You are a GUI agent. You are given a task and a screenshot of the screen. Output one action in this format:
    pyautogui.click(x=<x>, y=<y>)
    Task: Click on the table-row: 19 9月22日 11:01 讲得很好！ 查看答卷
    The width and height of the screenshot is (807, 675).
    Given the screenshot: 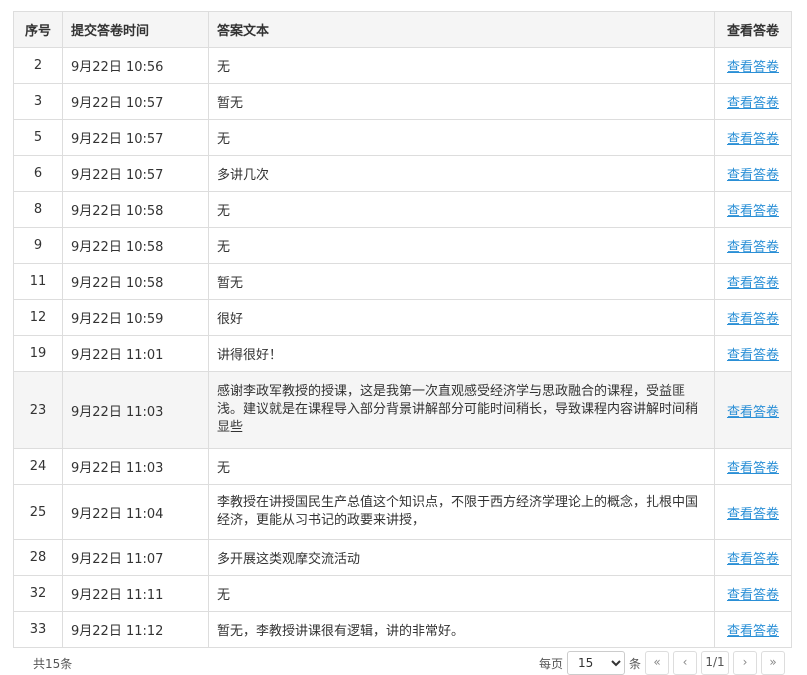 What is the action you would take?
    pyautogui.click(x=402, y=353)
    